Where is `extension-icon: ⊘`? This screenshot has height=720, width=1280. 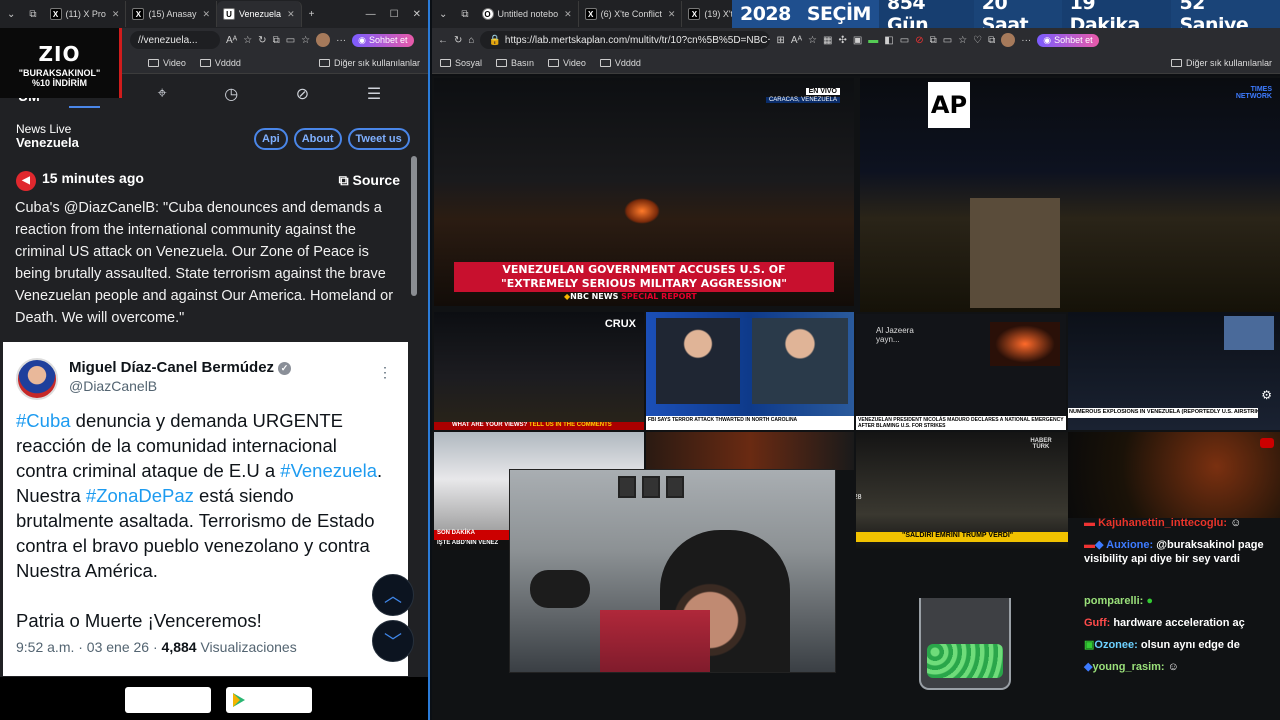
extension-icon: ⊘ is located at coordinates (919, 40).